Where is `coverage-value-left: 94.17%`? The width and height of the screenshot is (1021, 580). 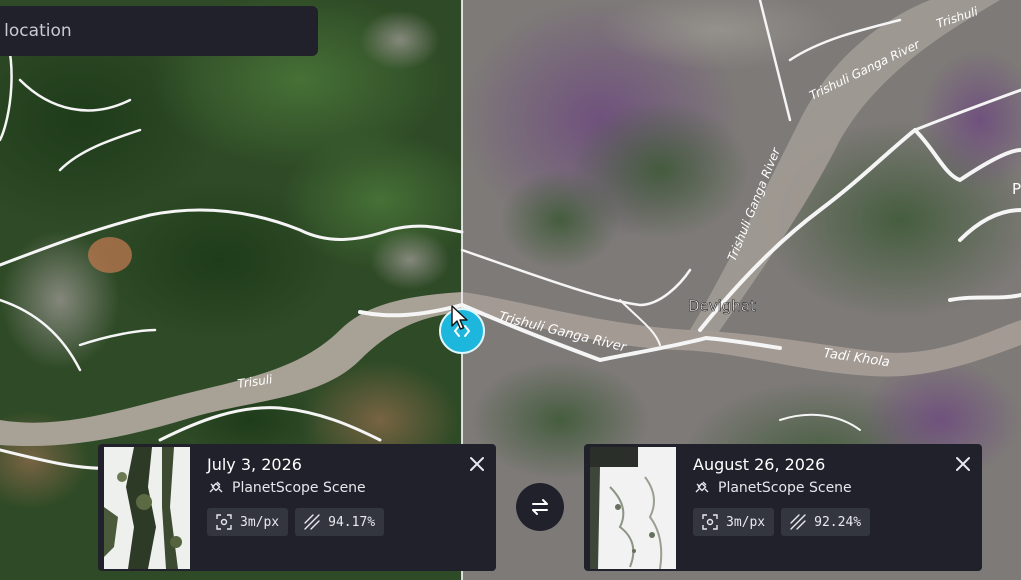 coverage-value-left: 94.17% is located at coordinates (352, 522).